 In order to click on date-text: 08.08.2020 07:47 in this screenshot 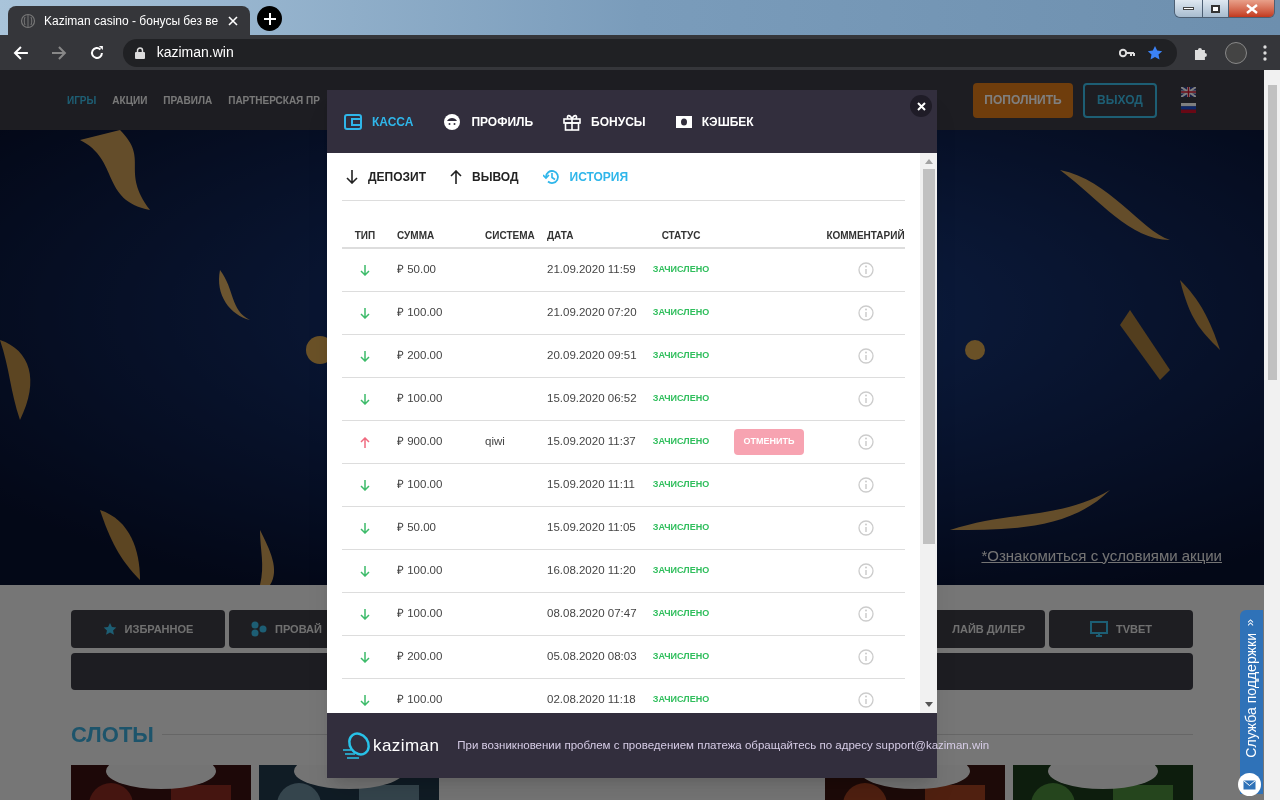, I will do `click(592, 614)`.